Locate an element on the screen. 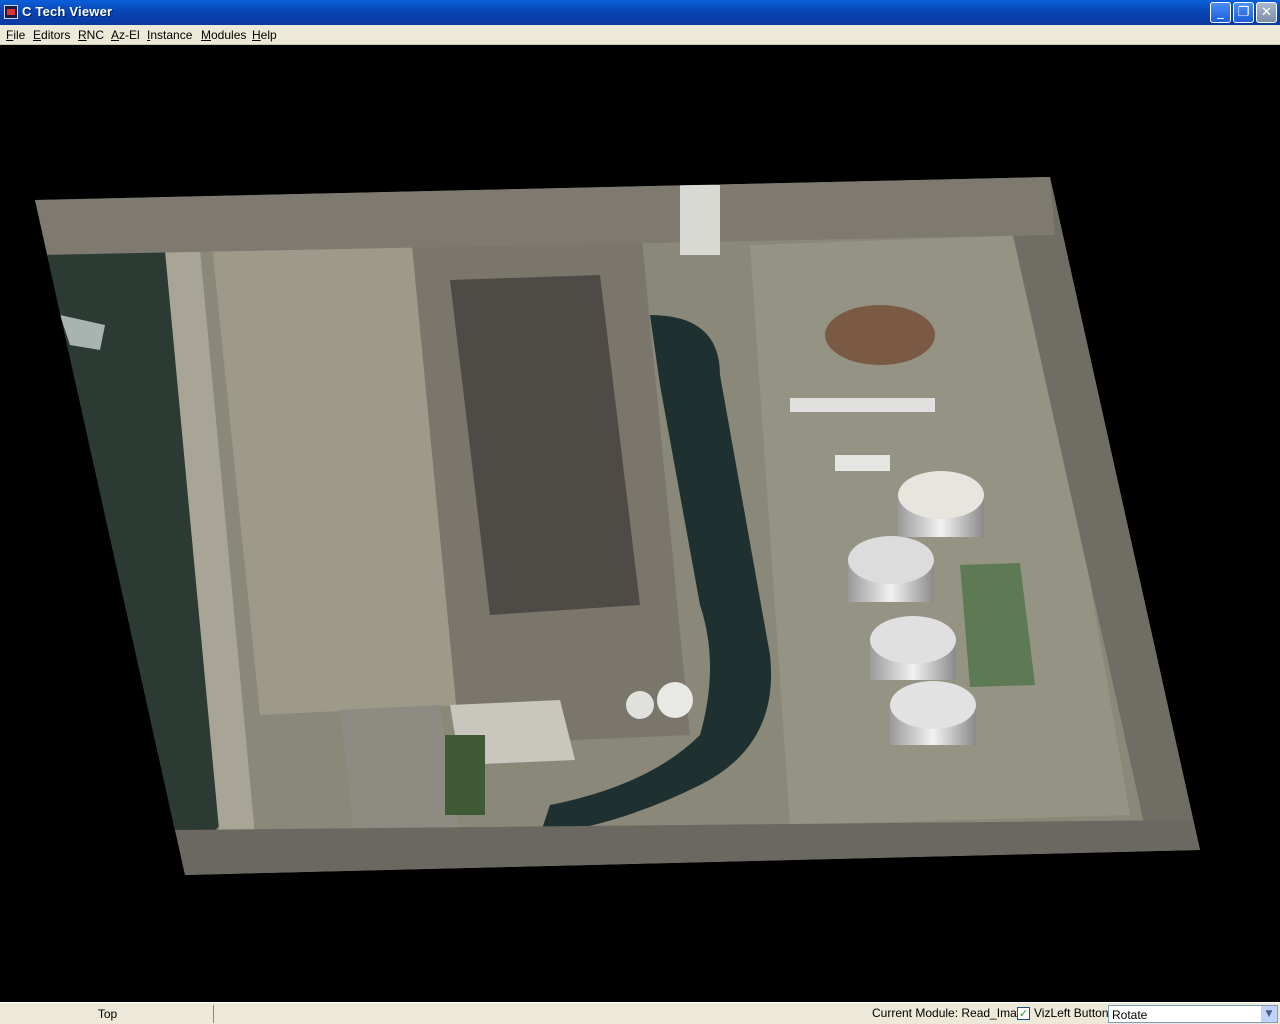 The width and height of the screenshot is (1280, 1024). brown-tank is located at coordinates (880, 335).